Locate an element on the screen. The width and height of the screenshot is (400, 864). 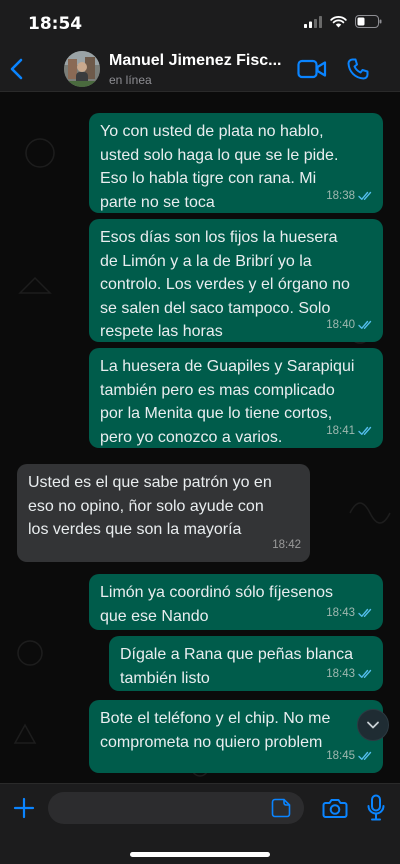
message-input-bar is located at coordinates (200, 823).